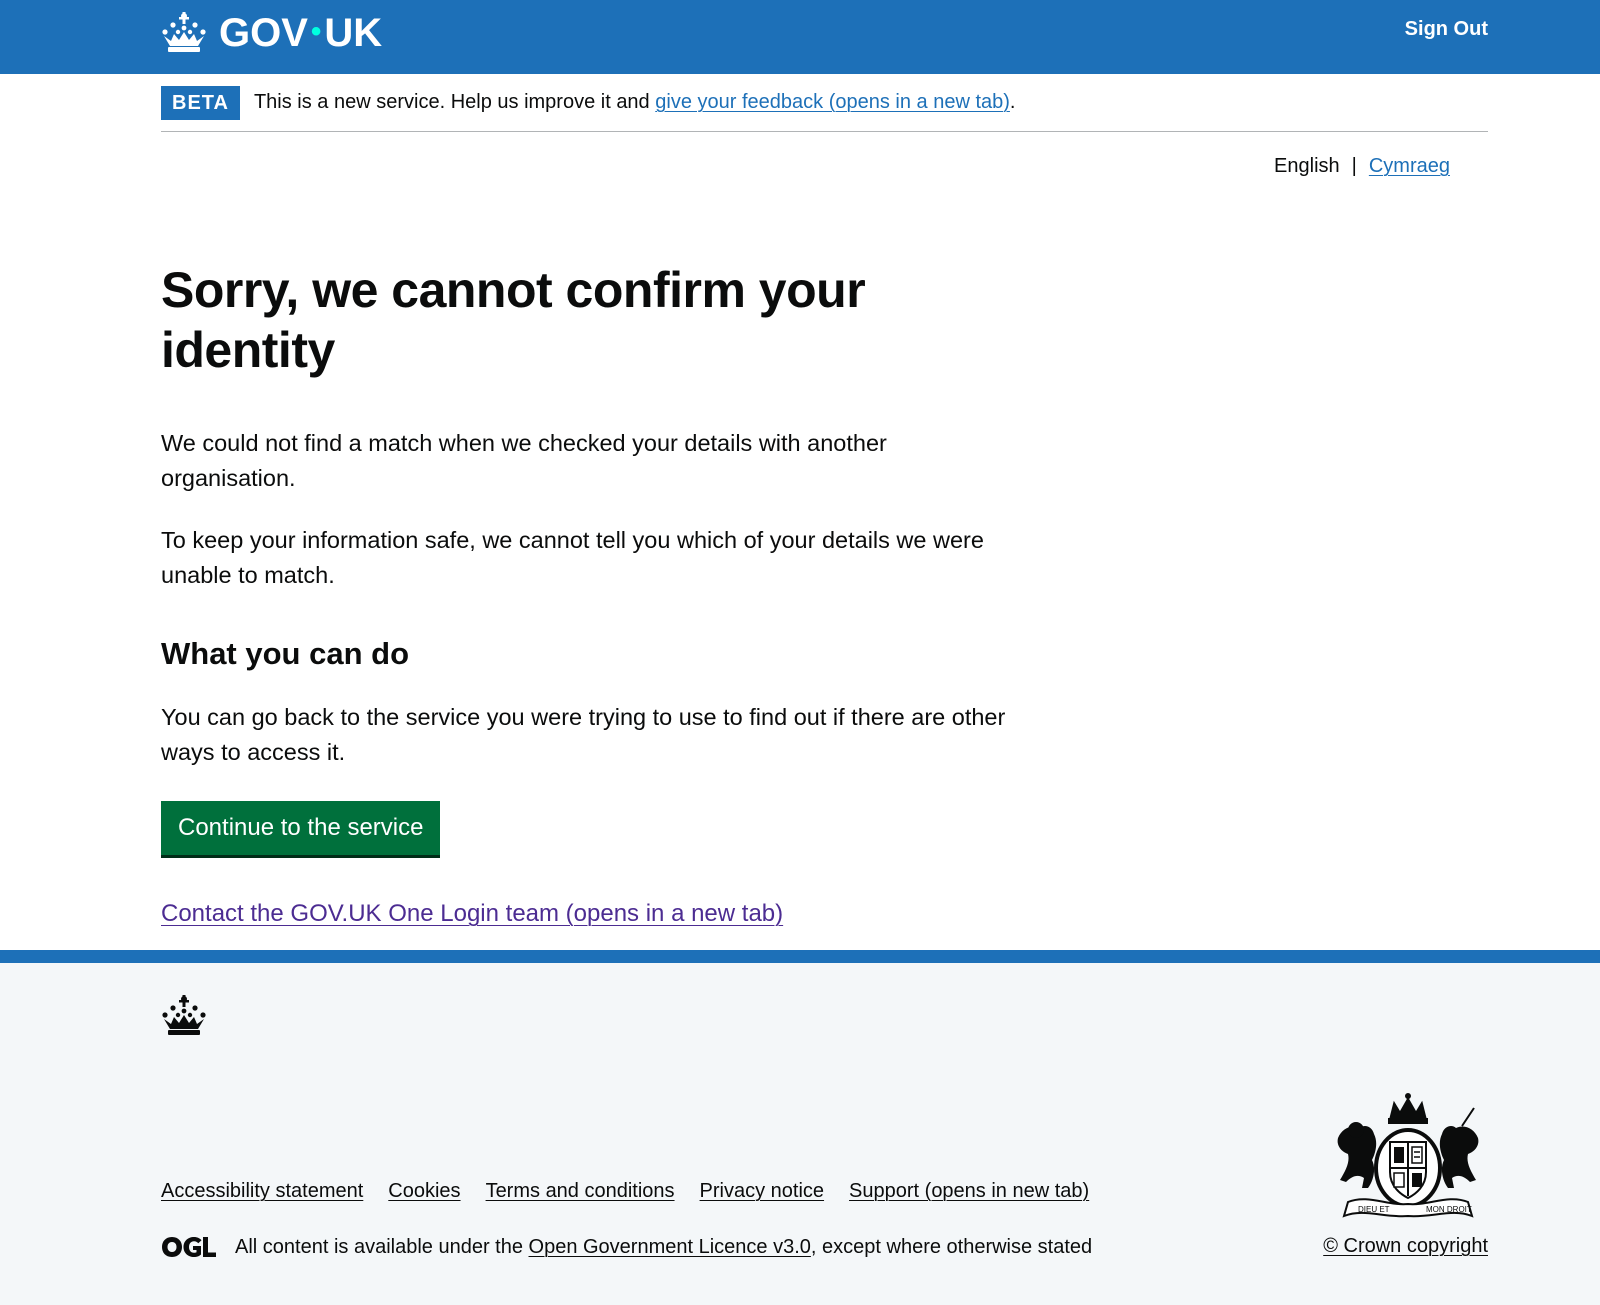  I want to click on open-government-licence-link: Open Government Licence v3.0, so click(670, 1247).